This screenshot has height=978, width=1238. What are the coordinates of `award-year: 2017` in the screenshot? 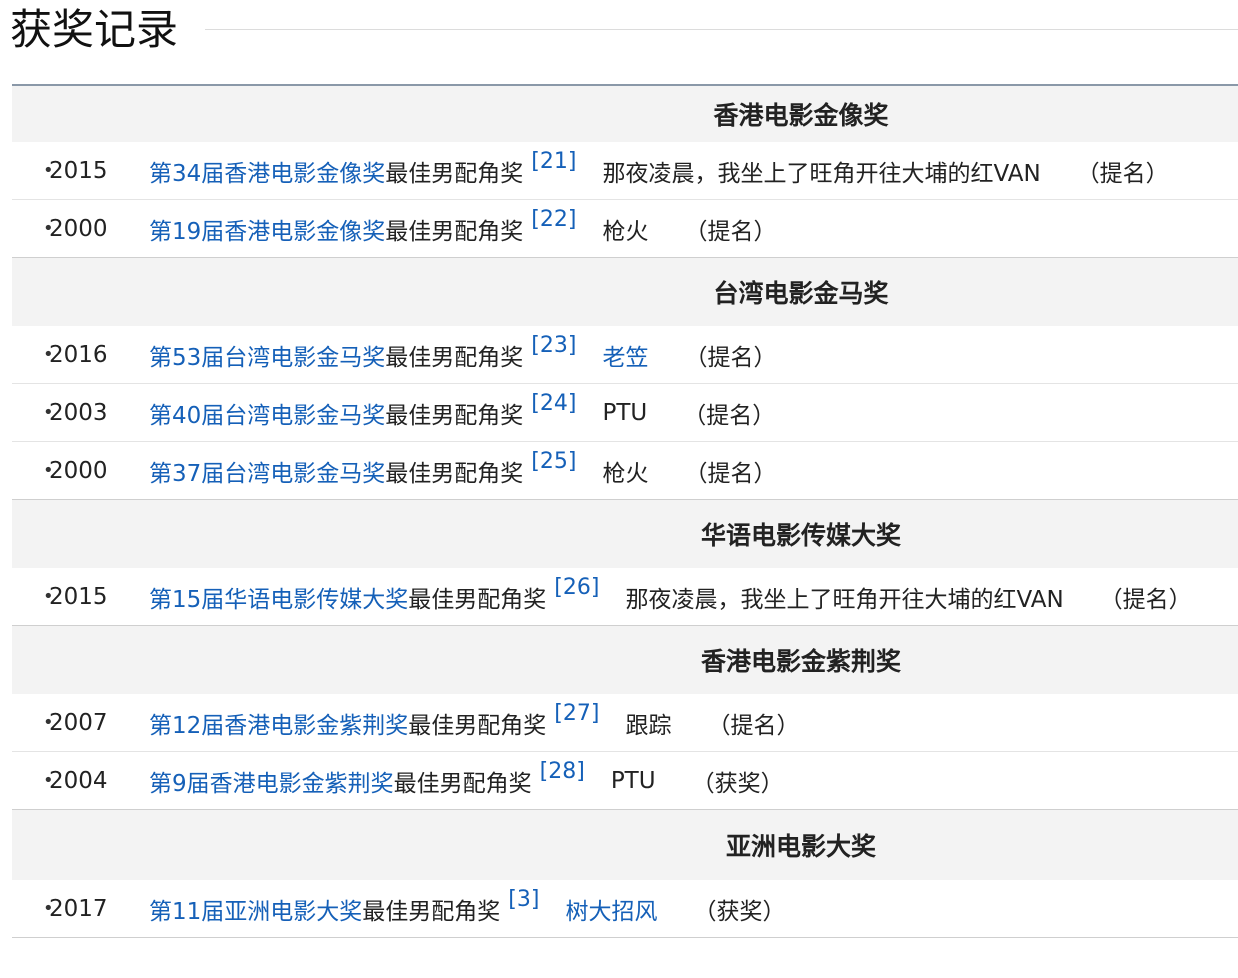 It's located at (78, 908).